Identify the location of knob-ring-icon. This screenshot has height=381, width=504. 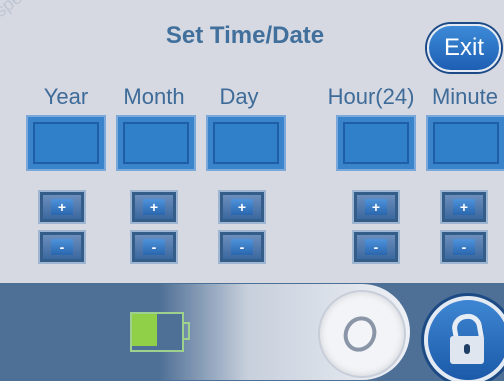
(360, 334).